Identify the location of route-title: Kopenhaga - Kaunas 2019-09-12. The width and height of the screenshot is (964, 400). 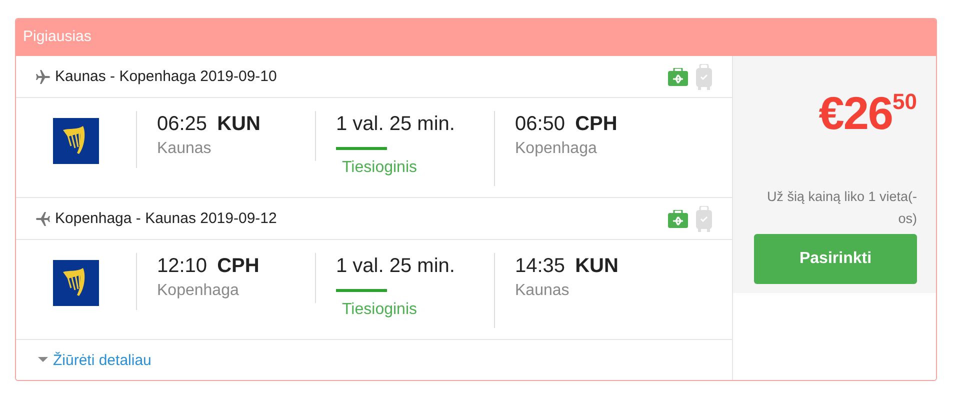
(166, 218).